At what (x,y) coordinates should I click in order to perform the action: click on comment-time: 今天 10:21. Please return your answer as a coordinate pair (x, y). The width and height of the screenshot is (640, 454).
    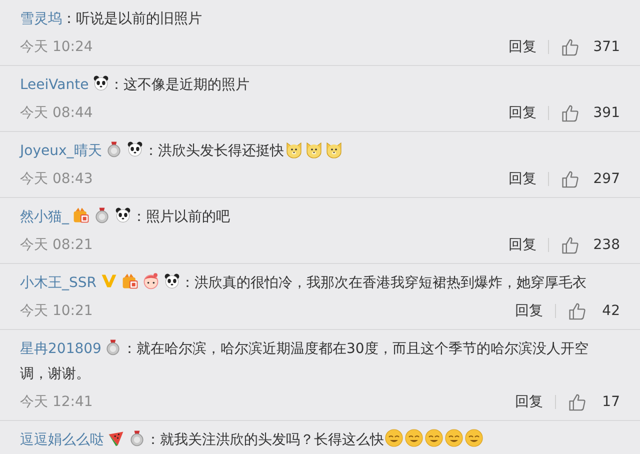
    Looking at the image, I should click on (56, 311).